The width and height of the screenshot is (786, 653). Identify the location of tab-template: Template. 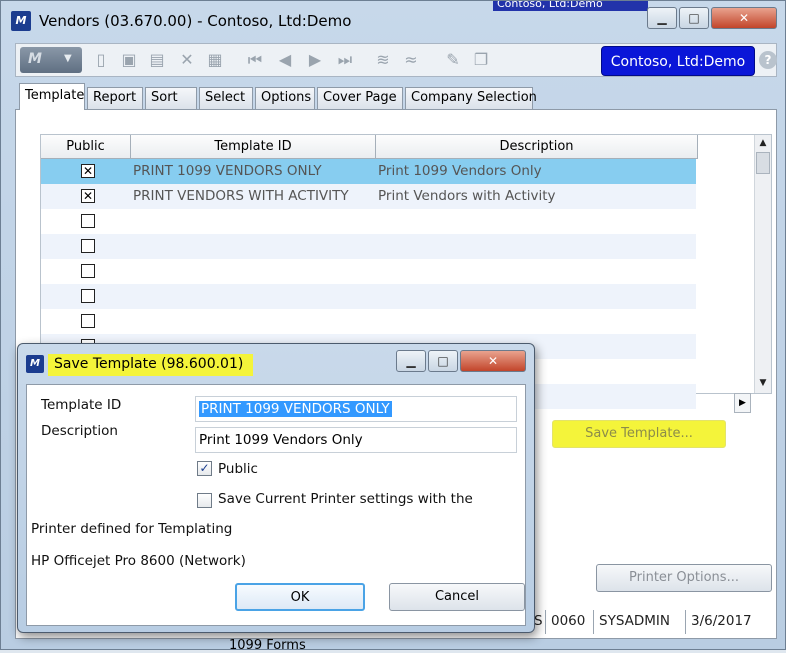
(52, 96).